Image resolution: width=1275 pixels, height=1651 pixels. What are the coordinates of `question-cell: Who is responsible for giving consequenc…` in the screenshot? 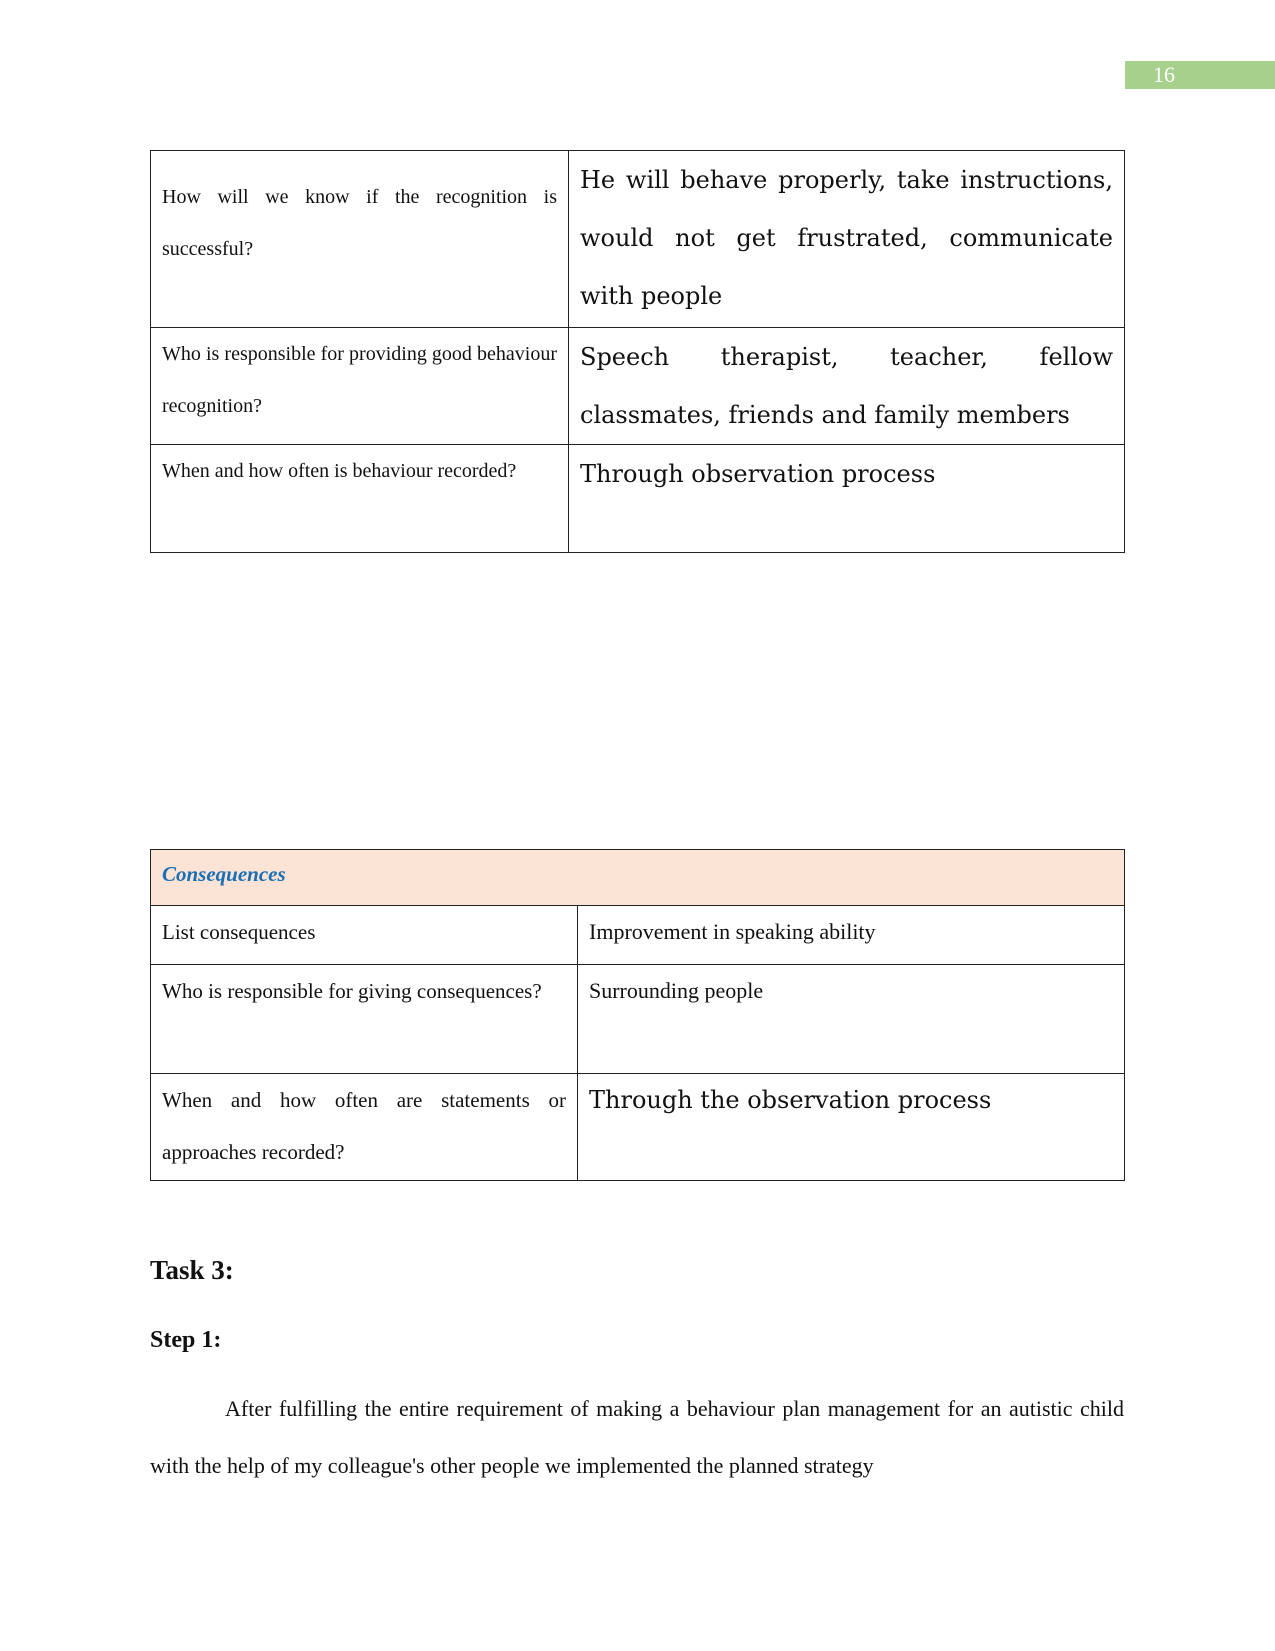 It's located at (364, 1019).